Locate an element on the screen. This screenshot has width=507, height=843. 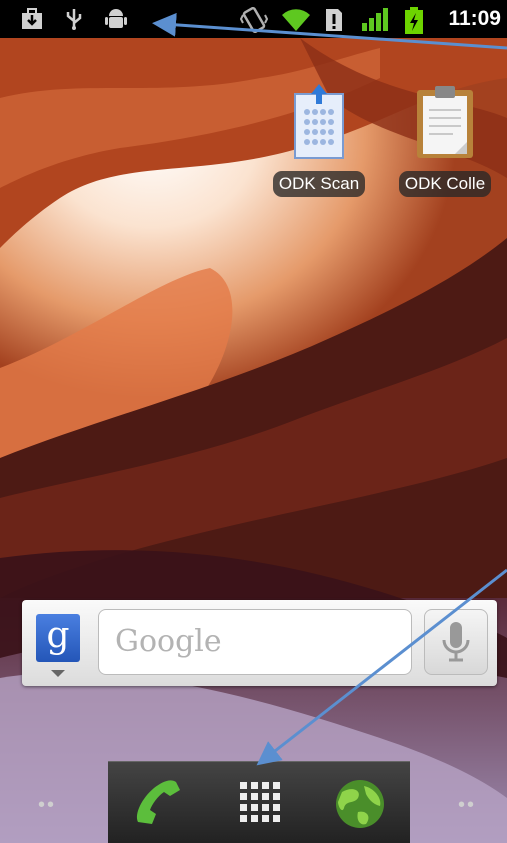
google-search-widget: g Google is located at coordinates (259, 643).